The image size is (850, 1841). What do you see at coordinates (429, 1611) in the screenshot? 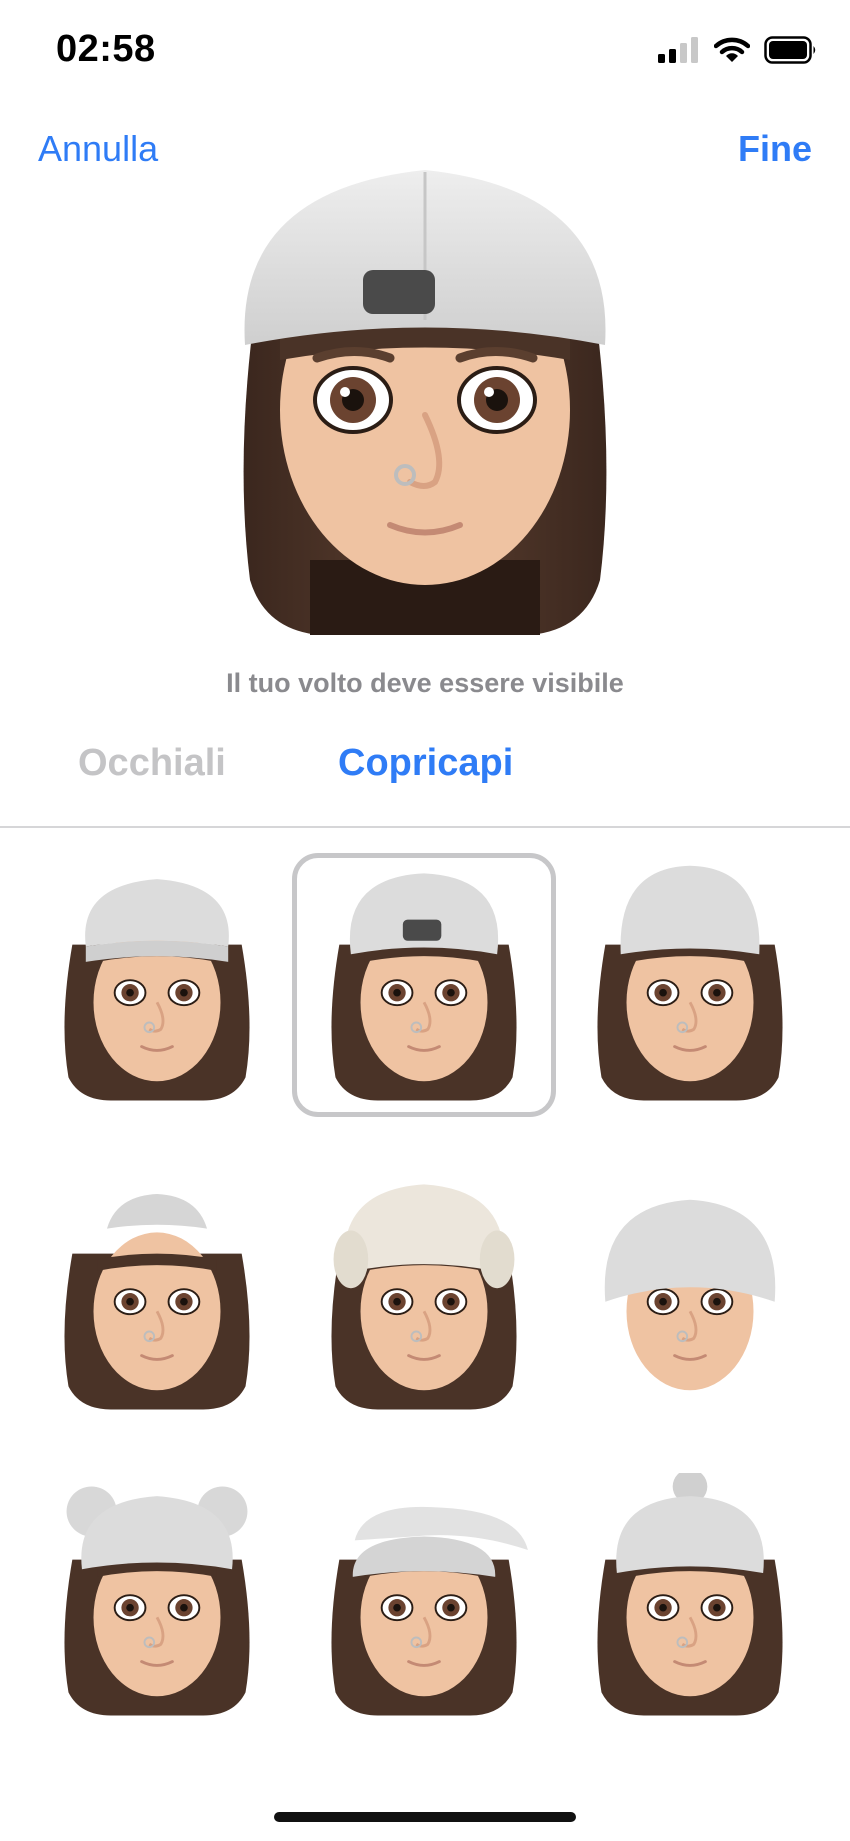
I see `memoji-slouchy-hat` at bounding box center [429, 1611].